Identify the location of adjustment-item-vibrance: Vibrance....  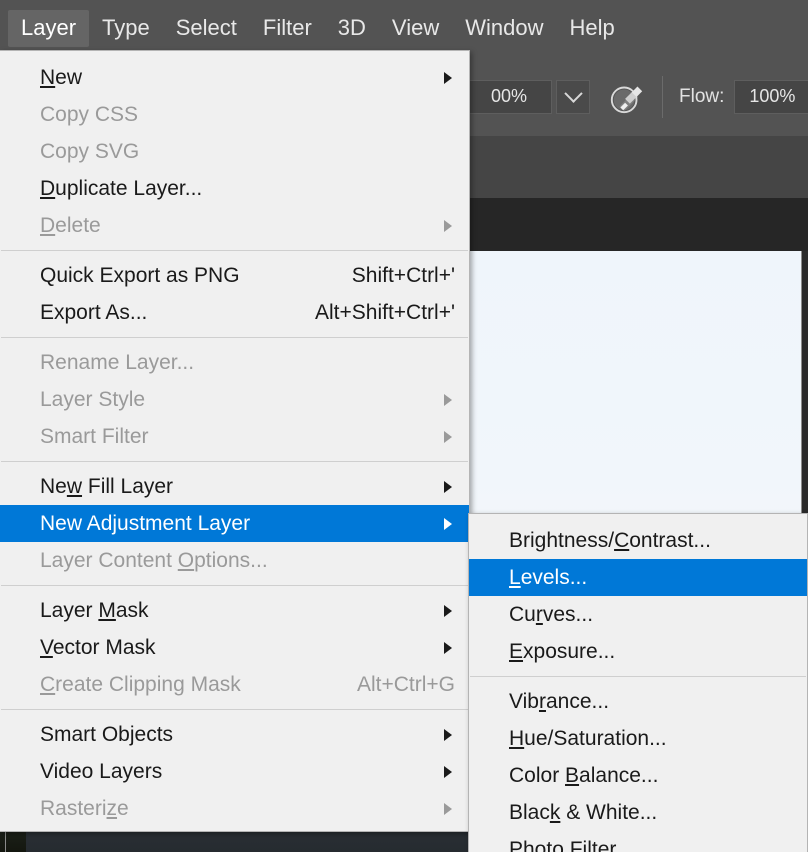
(638, 701).